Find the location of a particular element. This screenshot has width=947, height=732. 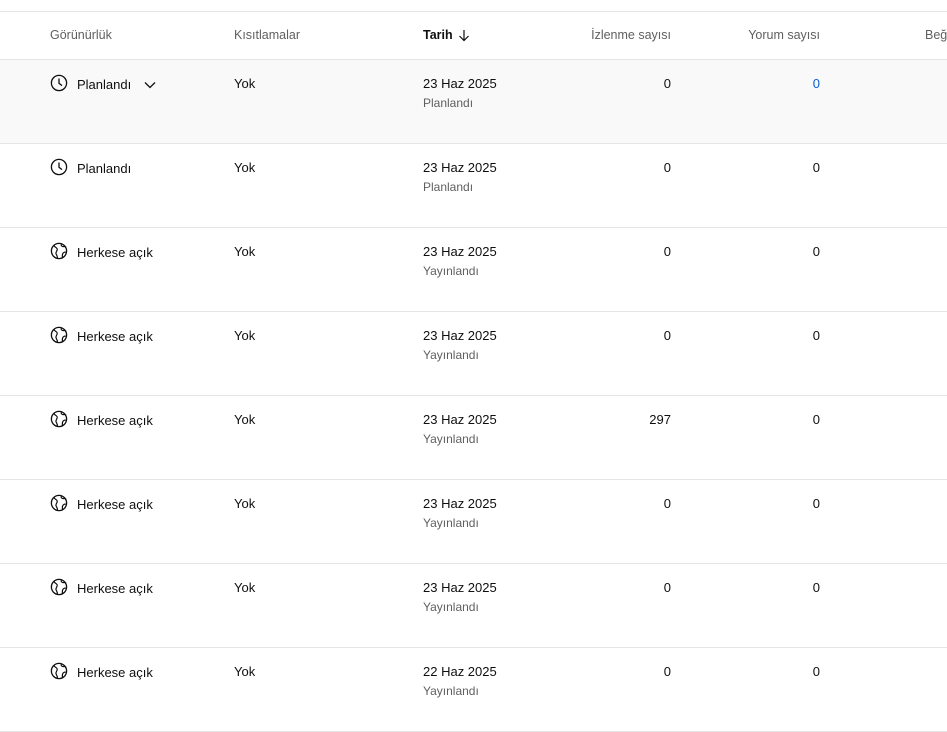

header-date-label: Tarih is located at coordinates (438, 35).